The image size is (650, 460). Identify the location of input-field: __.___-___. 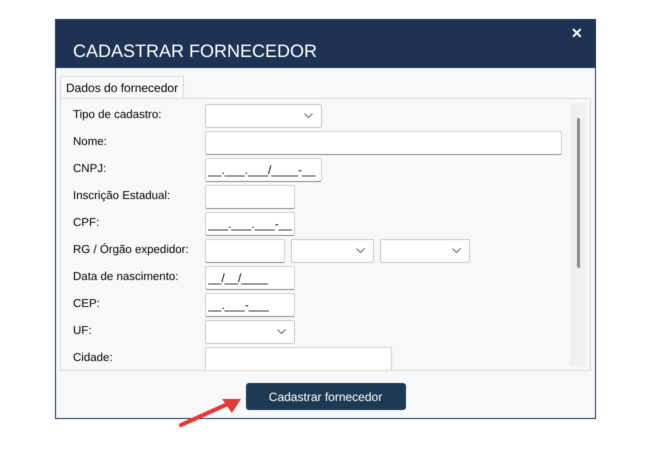
(250, 305).